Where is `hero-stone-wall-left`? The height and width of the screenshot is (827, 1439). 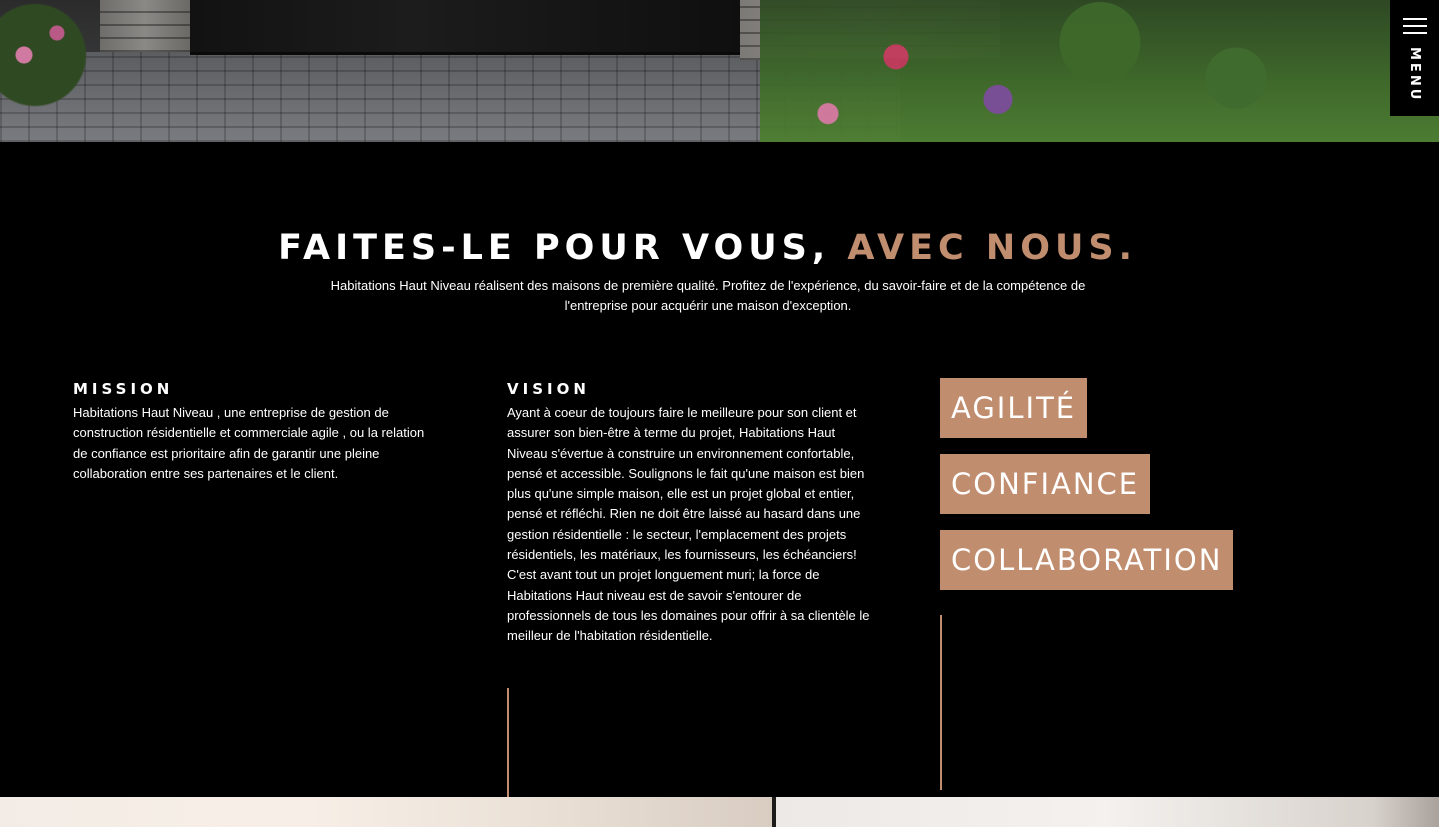
hero-stone-wall-left is located at coordinates (145, 26).